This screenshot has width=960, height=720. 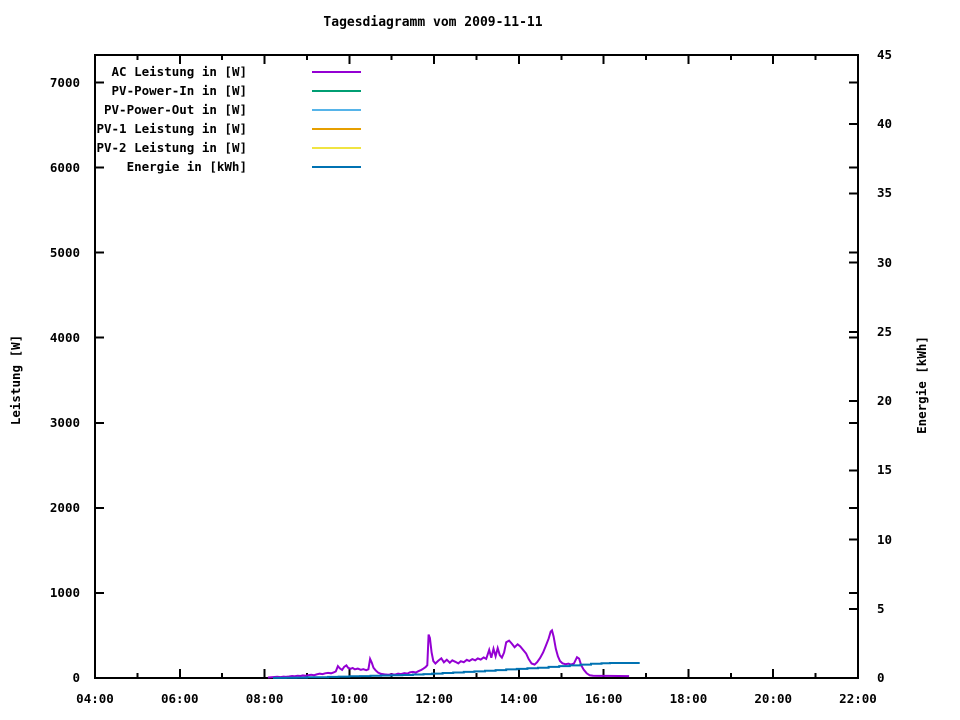 What do you see at coordinates (434, 698) in the screenshot?
I see `x-tick-label: 12:00` at bounding box center [434, 698].